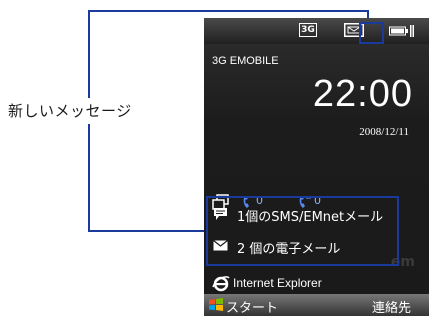 Image resolution: width=429 pixels, height=316 pixels. What do you see at coordinates (316, 305) in the screenshot?
I see `softkey-bar: スタート 連絡先` at bounding box center [316, 305].